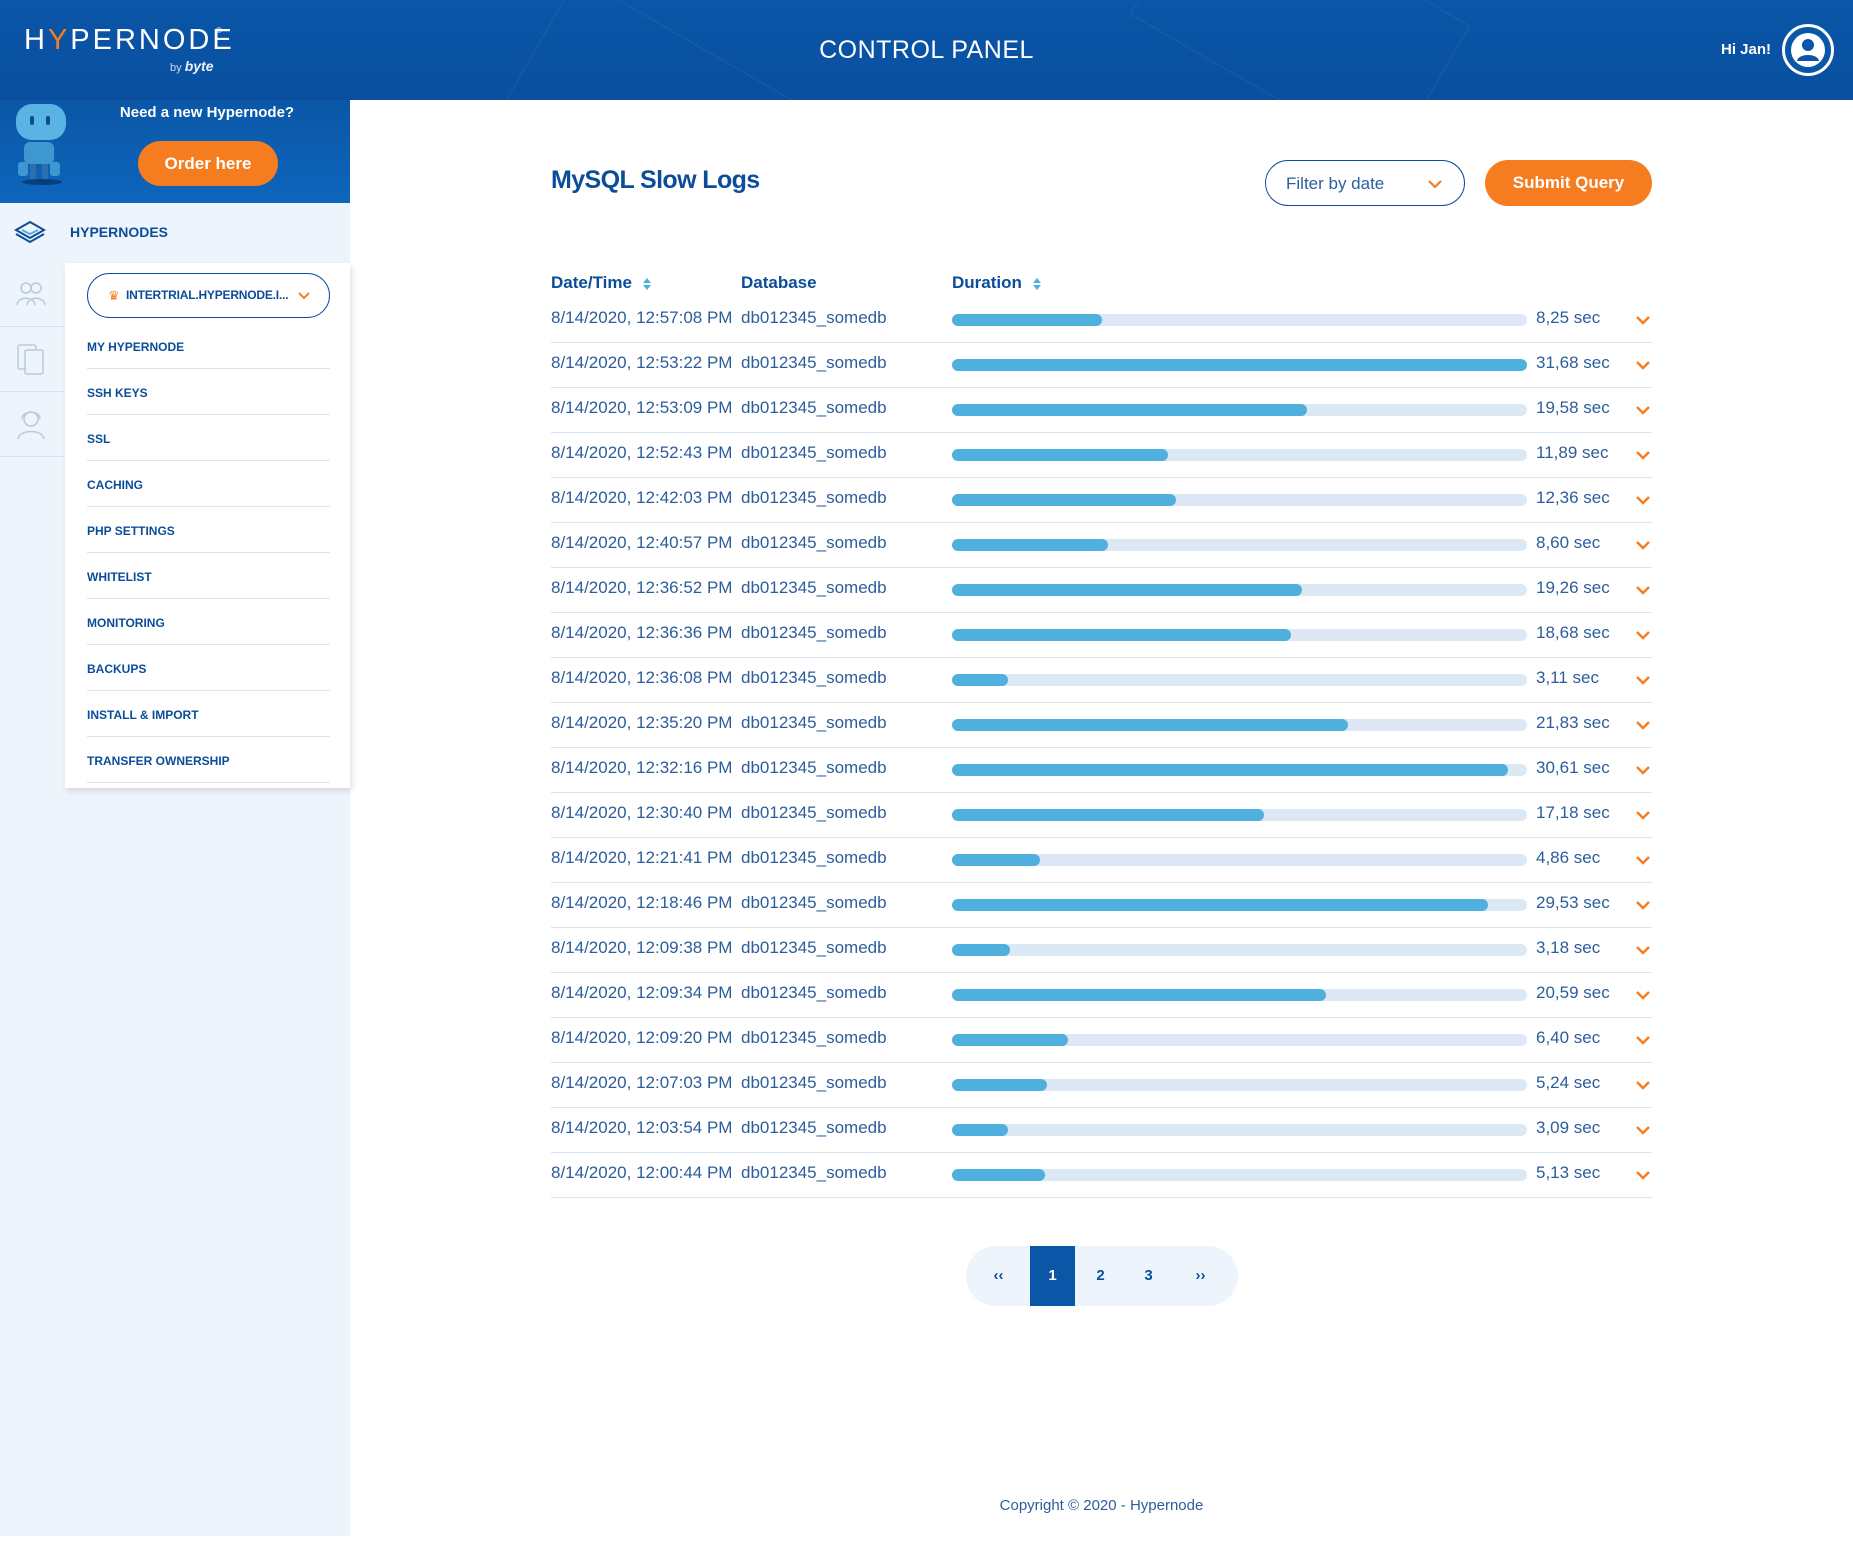 The width and height of the screenshot is (1853, 1560). I want to click on cell-datetime: 8/14/2020, 12:36:08 PM, so click(642, 677).